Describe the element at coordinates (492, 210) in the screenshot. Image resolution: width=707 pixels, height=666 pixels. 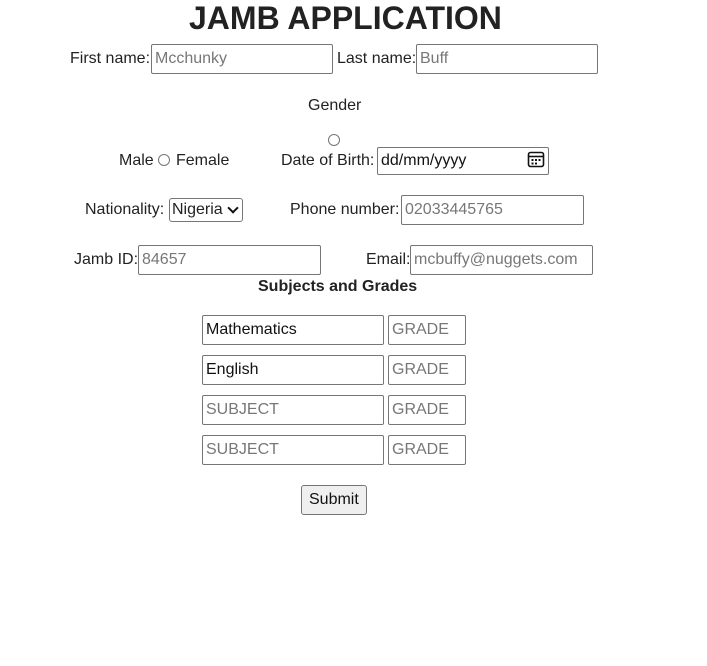
I see `phone-input` at that location.